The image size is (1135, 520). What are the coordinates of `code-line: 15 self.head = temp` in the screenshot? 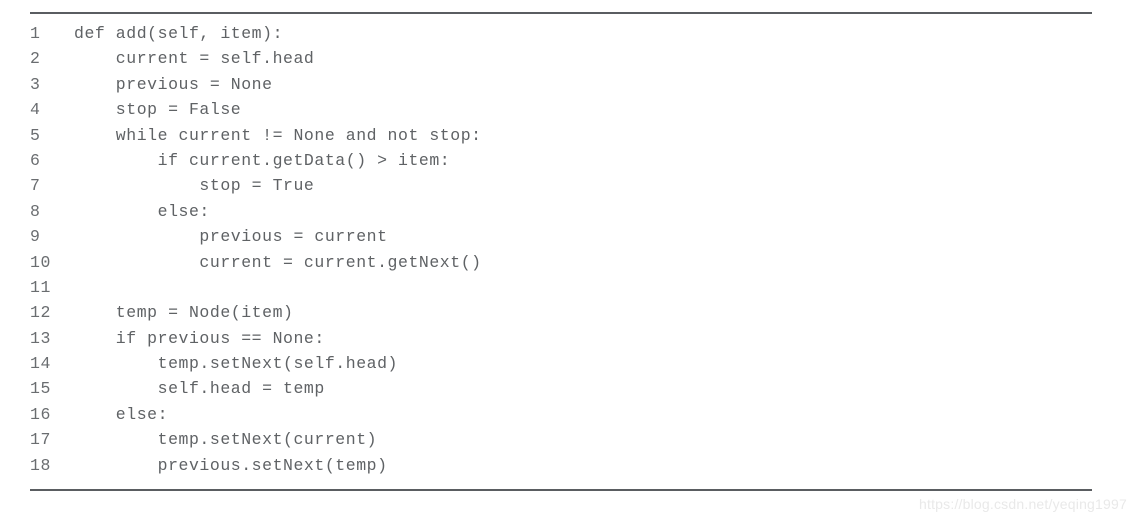 It's located at (565, 388).